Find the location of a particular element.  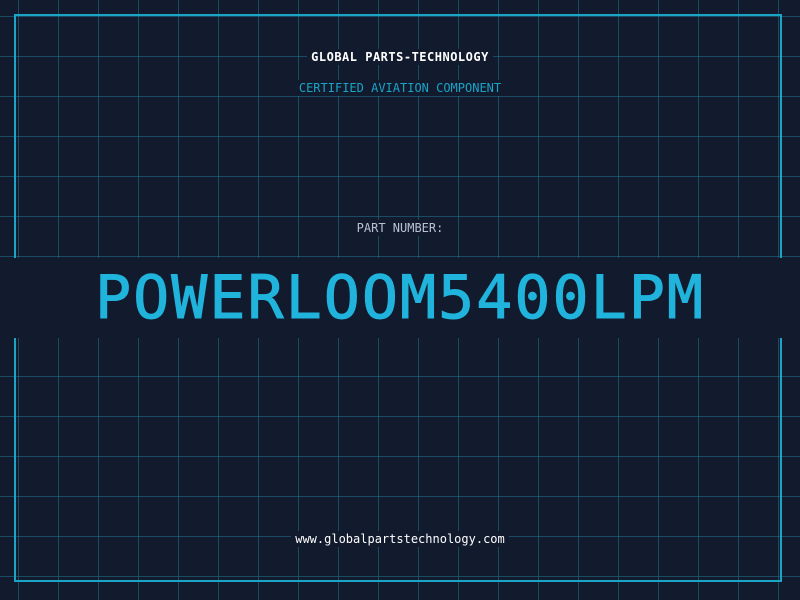

website-url: www.globalpartstechnology.com is located at coordinates (400, 539).